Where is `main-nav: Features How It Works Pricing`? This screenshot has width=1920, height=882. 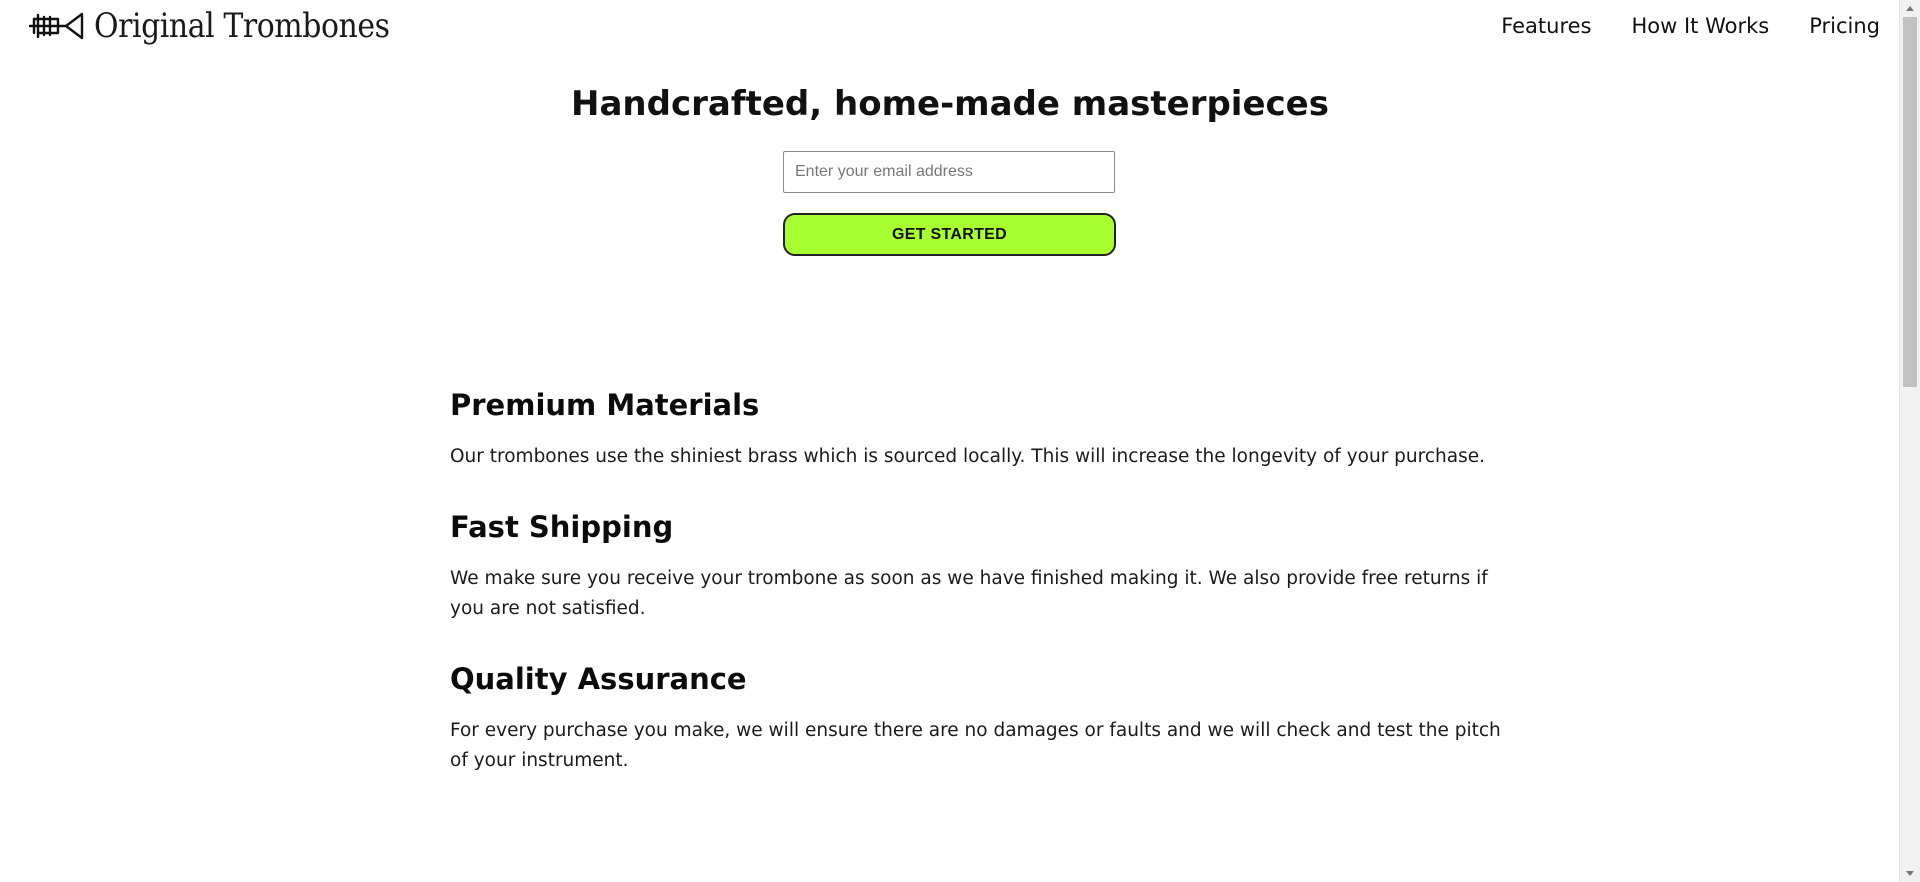 main-nav: Features How It Works Pricing is located at coordinates (1690, 26).